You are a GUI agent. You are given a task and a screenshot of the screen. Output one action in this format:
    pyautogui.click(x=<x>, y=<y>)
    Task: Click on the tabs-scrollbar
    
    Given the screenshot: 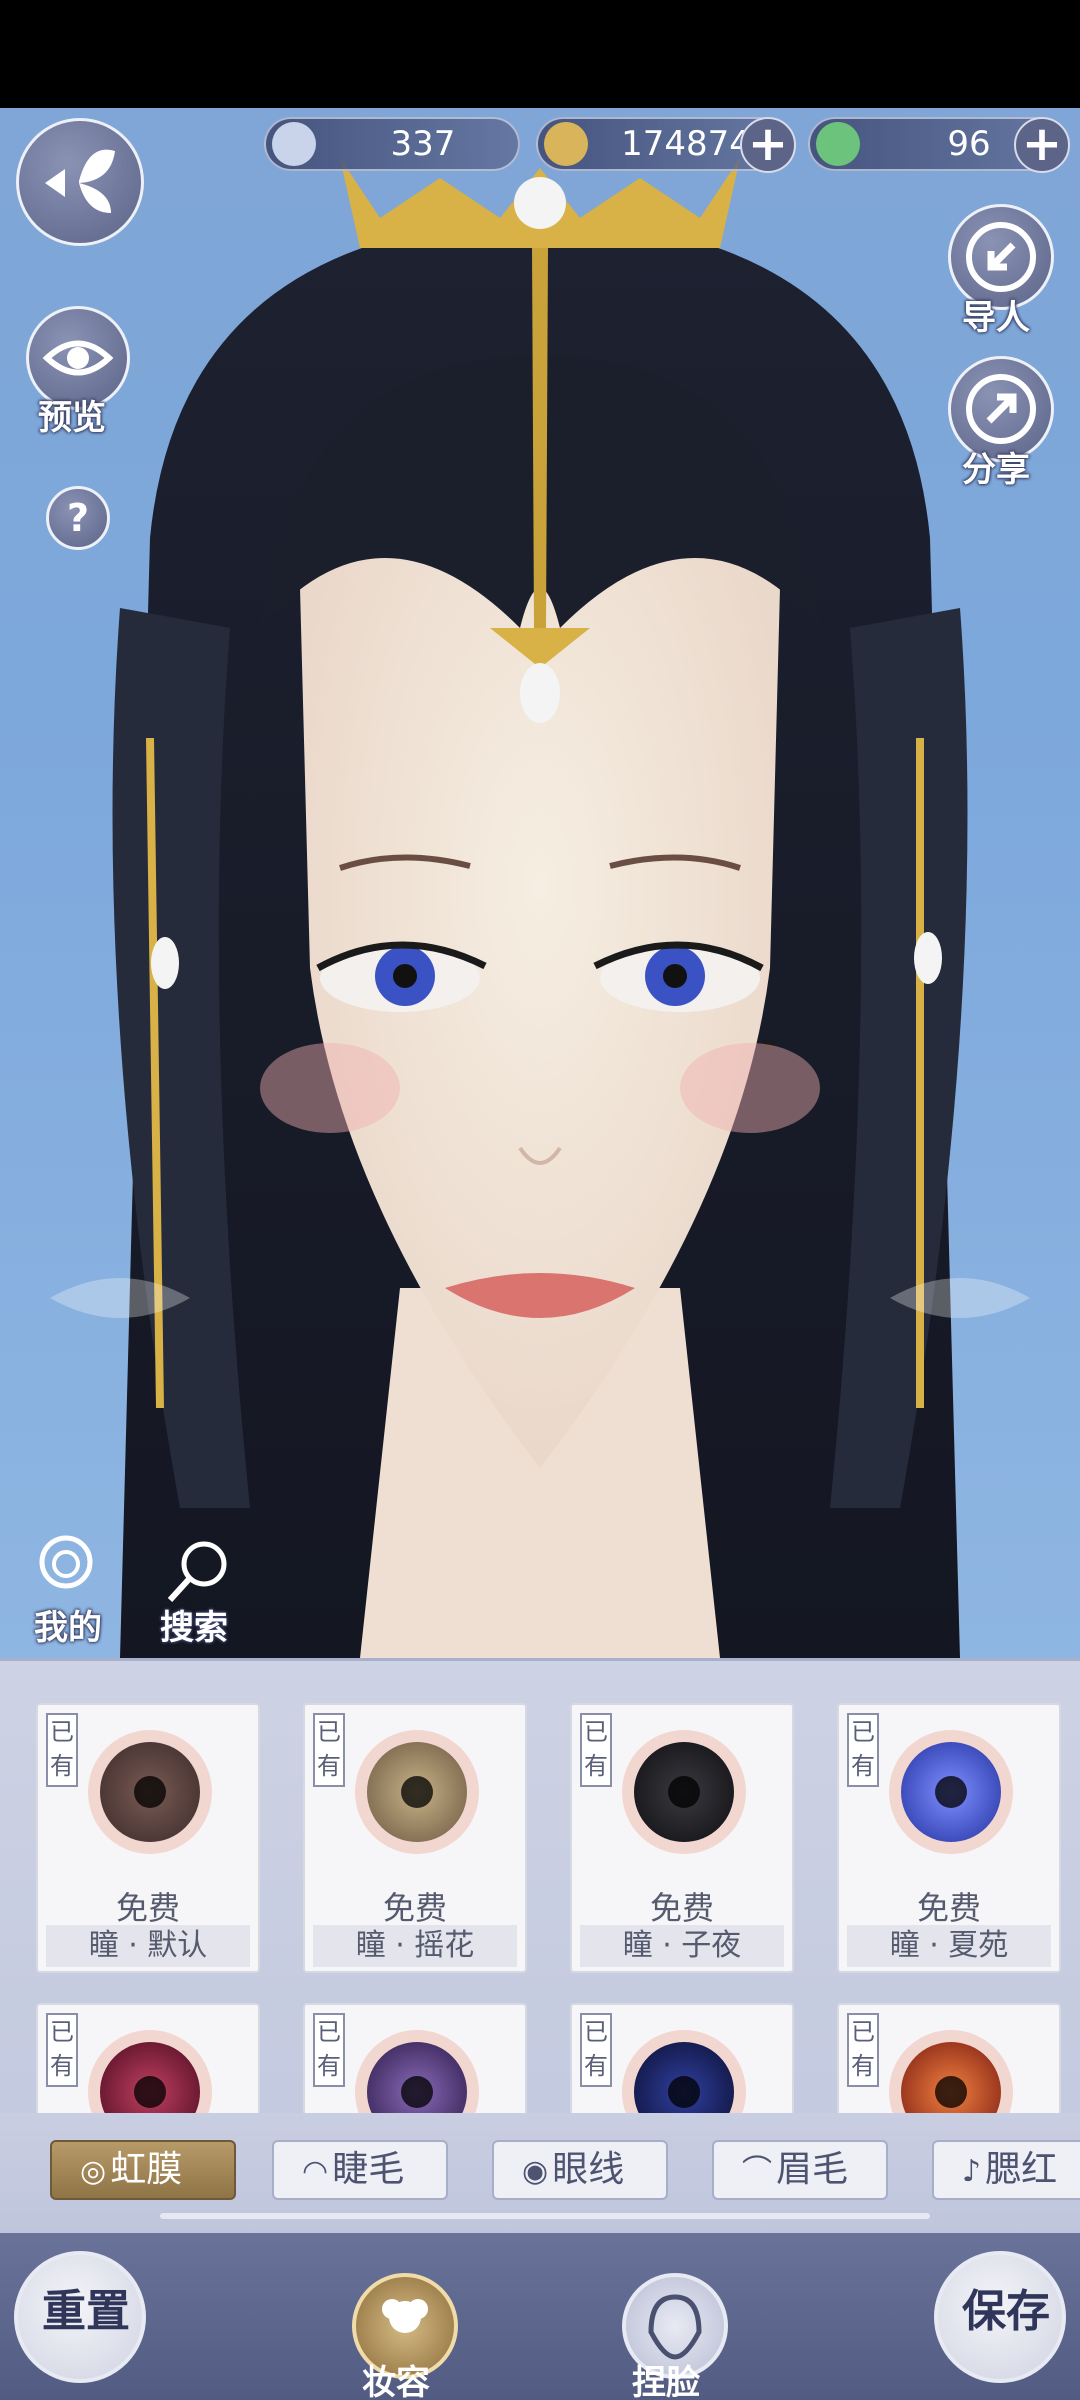 What is the action you would take?
    pyautogui.click(x=545, y=2216)
    